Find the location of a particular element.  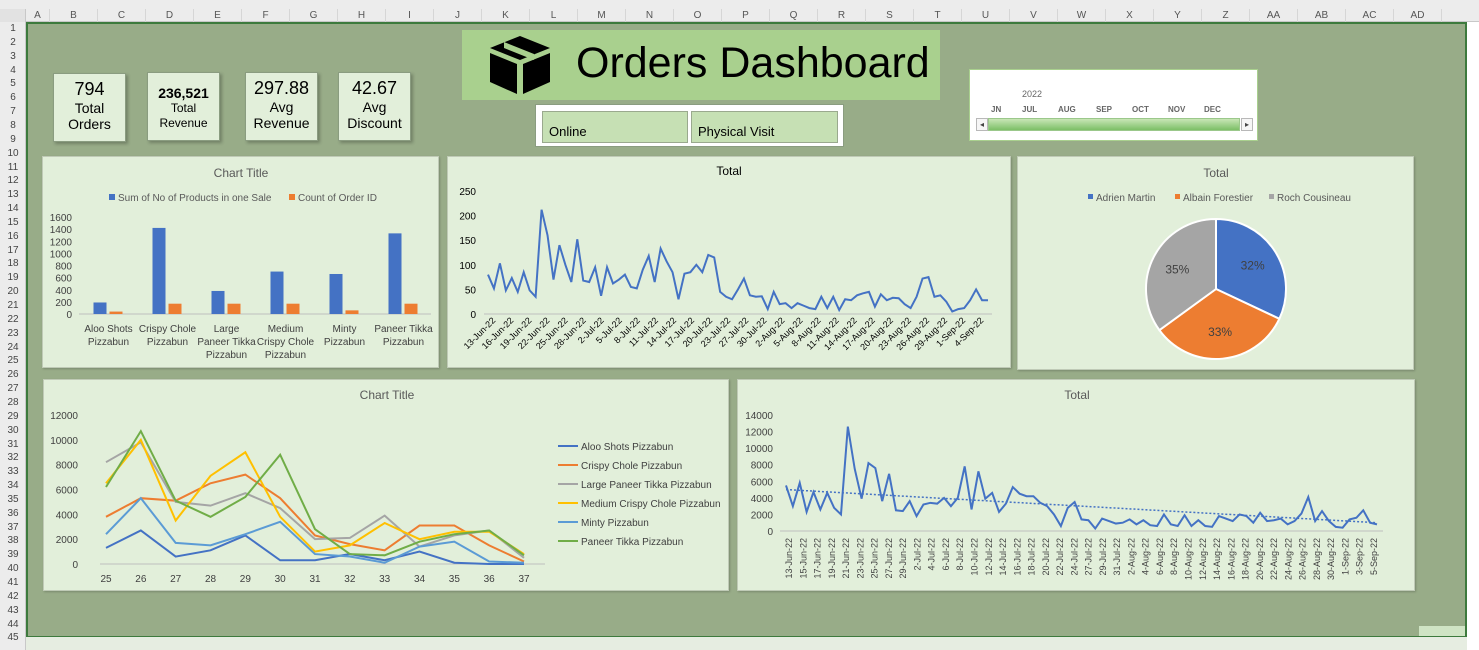

row-header: 10 is located at coordinates (13, 154).